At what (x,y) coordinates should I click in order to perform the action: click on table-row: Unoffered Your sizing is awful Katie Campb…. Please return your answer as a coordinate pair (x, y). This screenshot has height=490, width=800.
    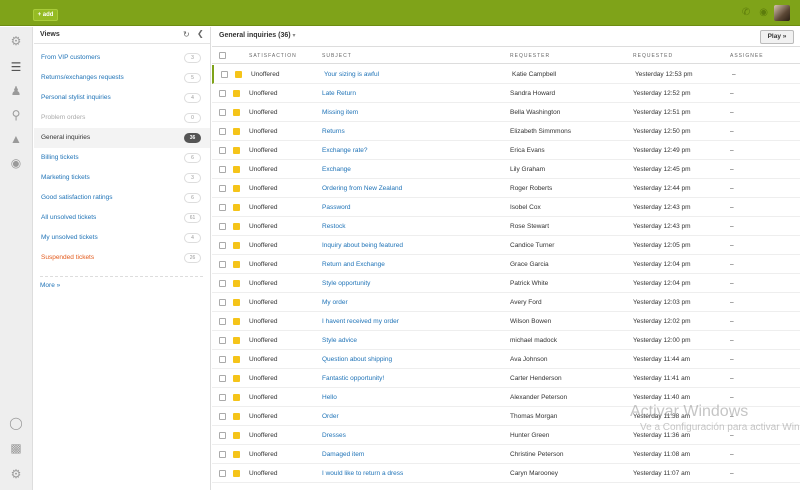
    Looking at the image, I should click on (506, 74).